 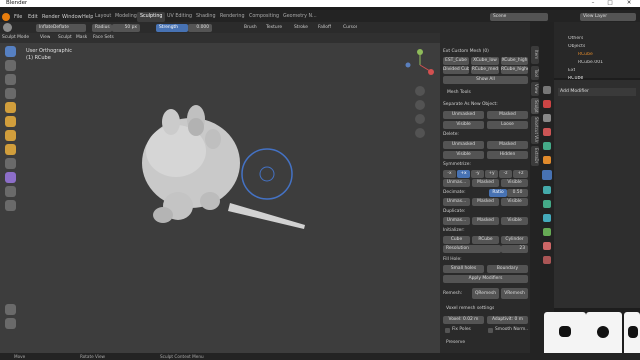 I want to click on menu-window: Window, so click(x=72, y=17).